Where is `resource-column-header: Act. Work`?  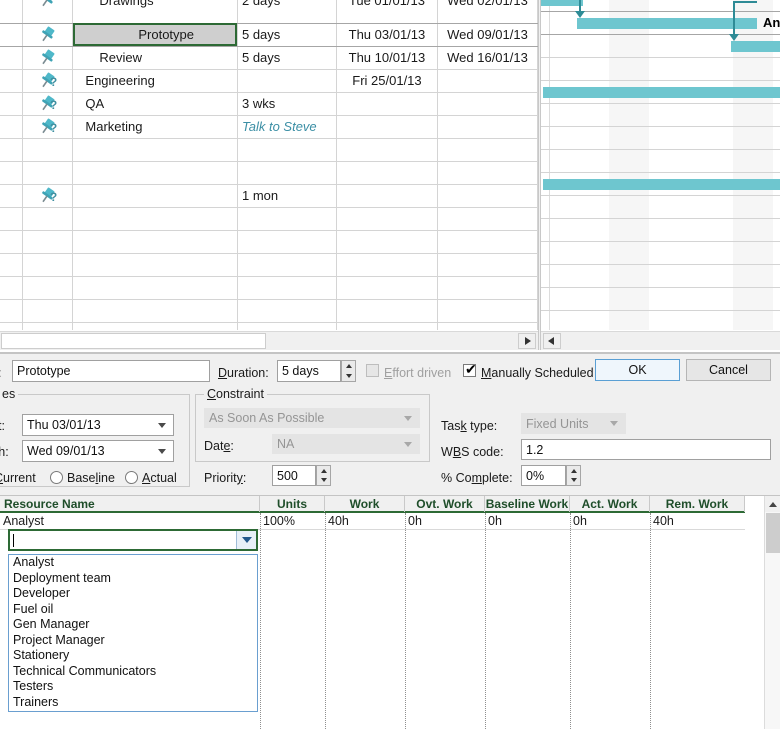 resource-column-header: Act. Work is located at coordinates (610, 504).